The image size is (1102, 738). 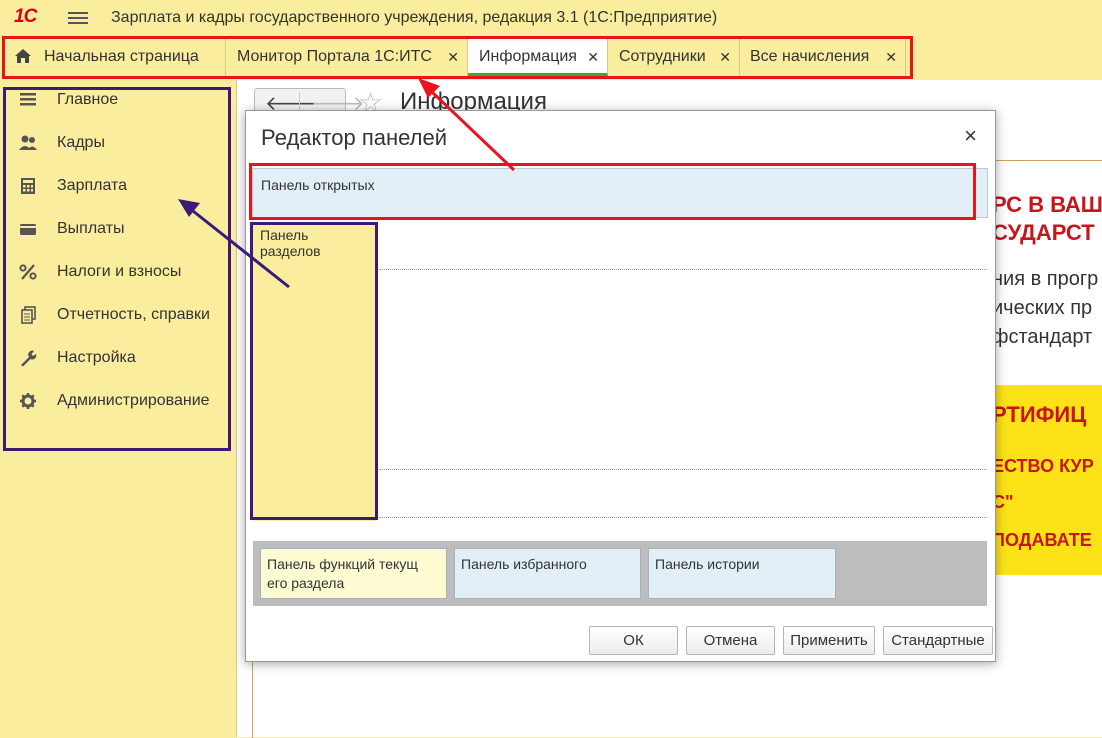 I want to click on dialog-title: Редактор панелей, so click(x=354, y=137).